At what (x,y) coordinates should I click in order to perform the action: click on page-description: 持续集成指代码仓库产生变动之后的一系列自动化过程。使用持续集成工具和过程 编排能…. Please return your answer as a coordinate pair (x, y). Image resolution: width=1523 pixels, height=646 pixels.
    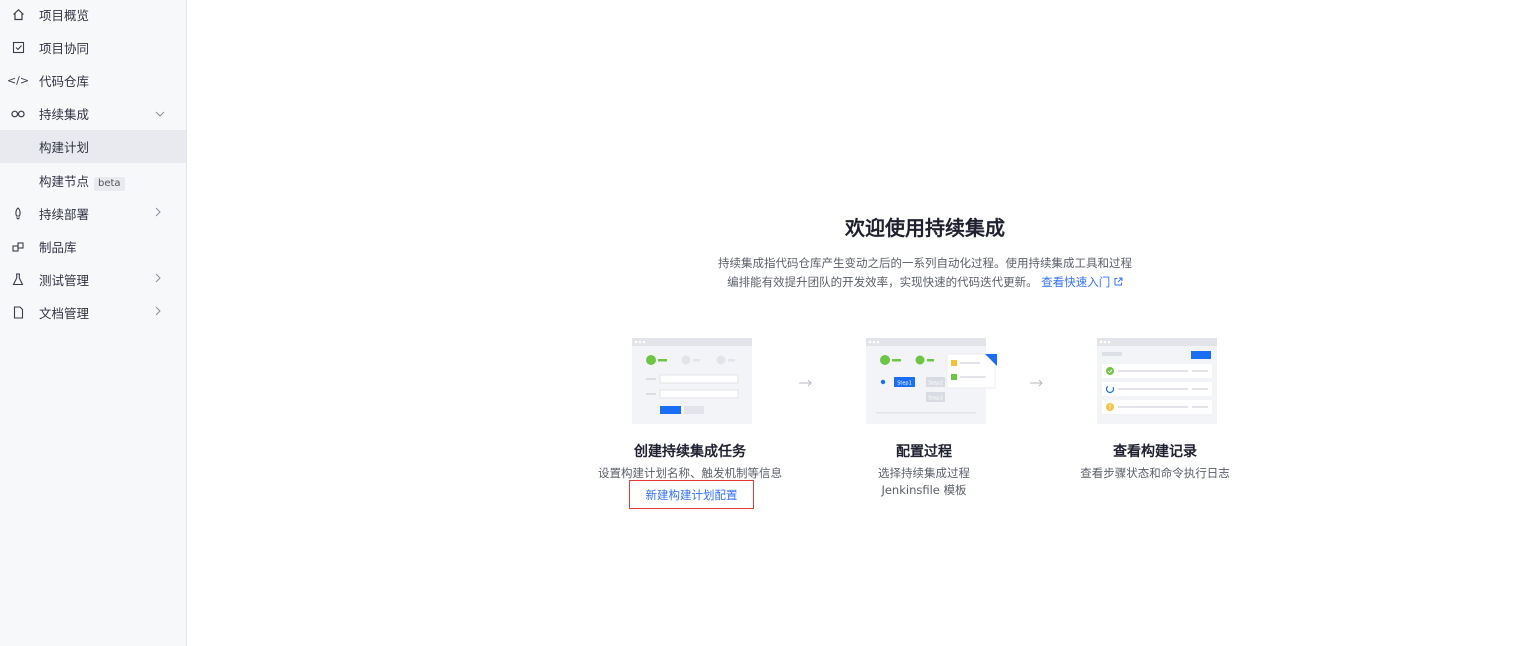
    Looking at the image, I should click on (855, 273).